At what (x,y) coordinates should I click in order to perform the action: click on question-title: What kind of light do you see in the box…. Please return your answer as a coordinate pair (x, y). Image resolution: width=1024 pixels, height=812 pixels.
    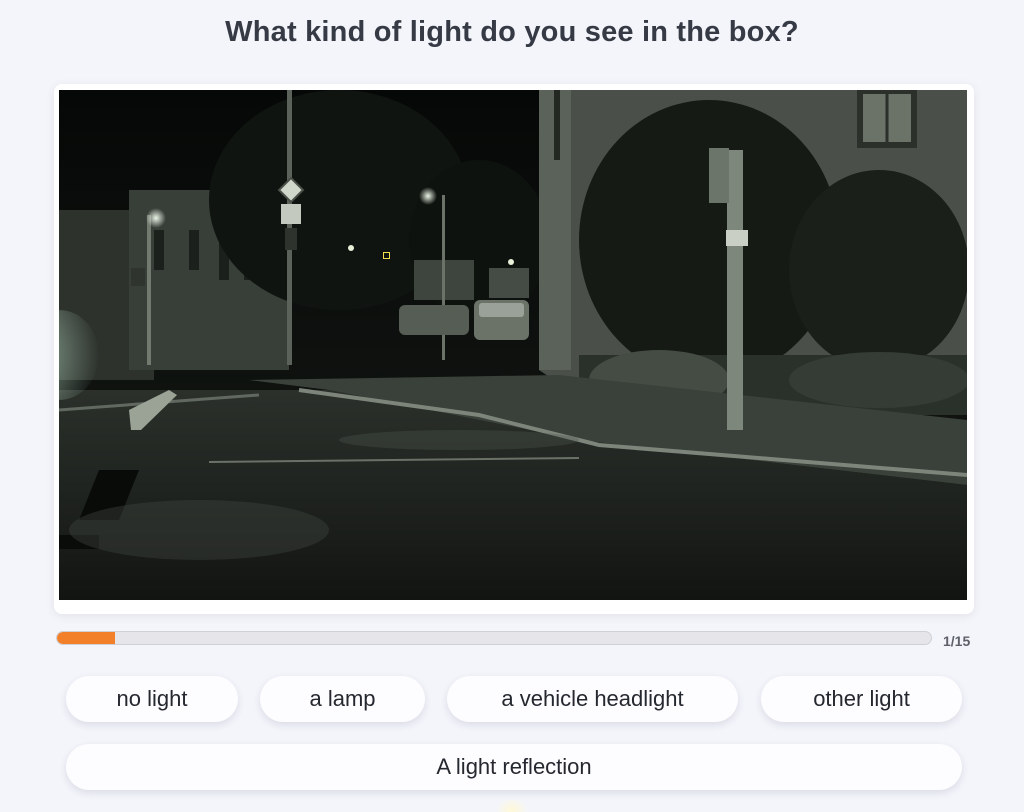
    Looking at the image, I should click on (512, 32).